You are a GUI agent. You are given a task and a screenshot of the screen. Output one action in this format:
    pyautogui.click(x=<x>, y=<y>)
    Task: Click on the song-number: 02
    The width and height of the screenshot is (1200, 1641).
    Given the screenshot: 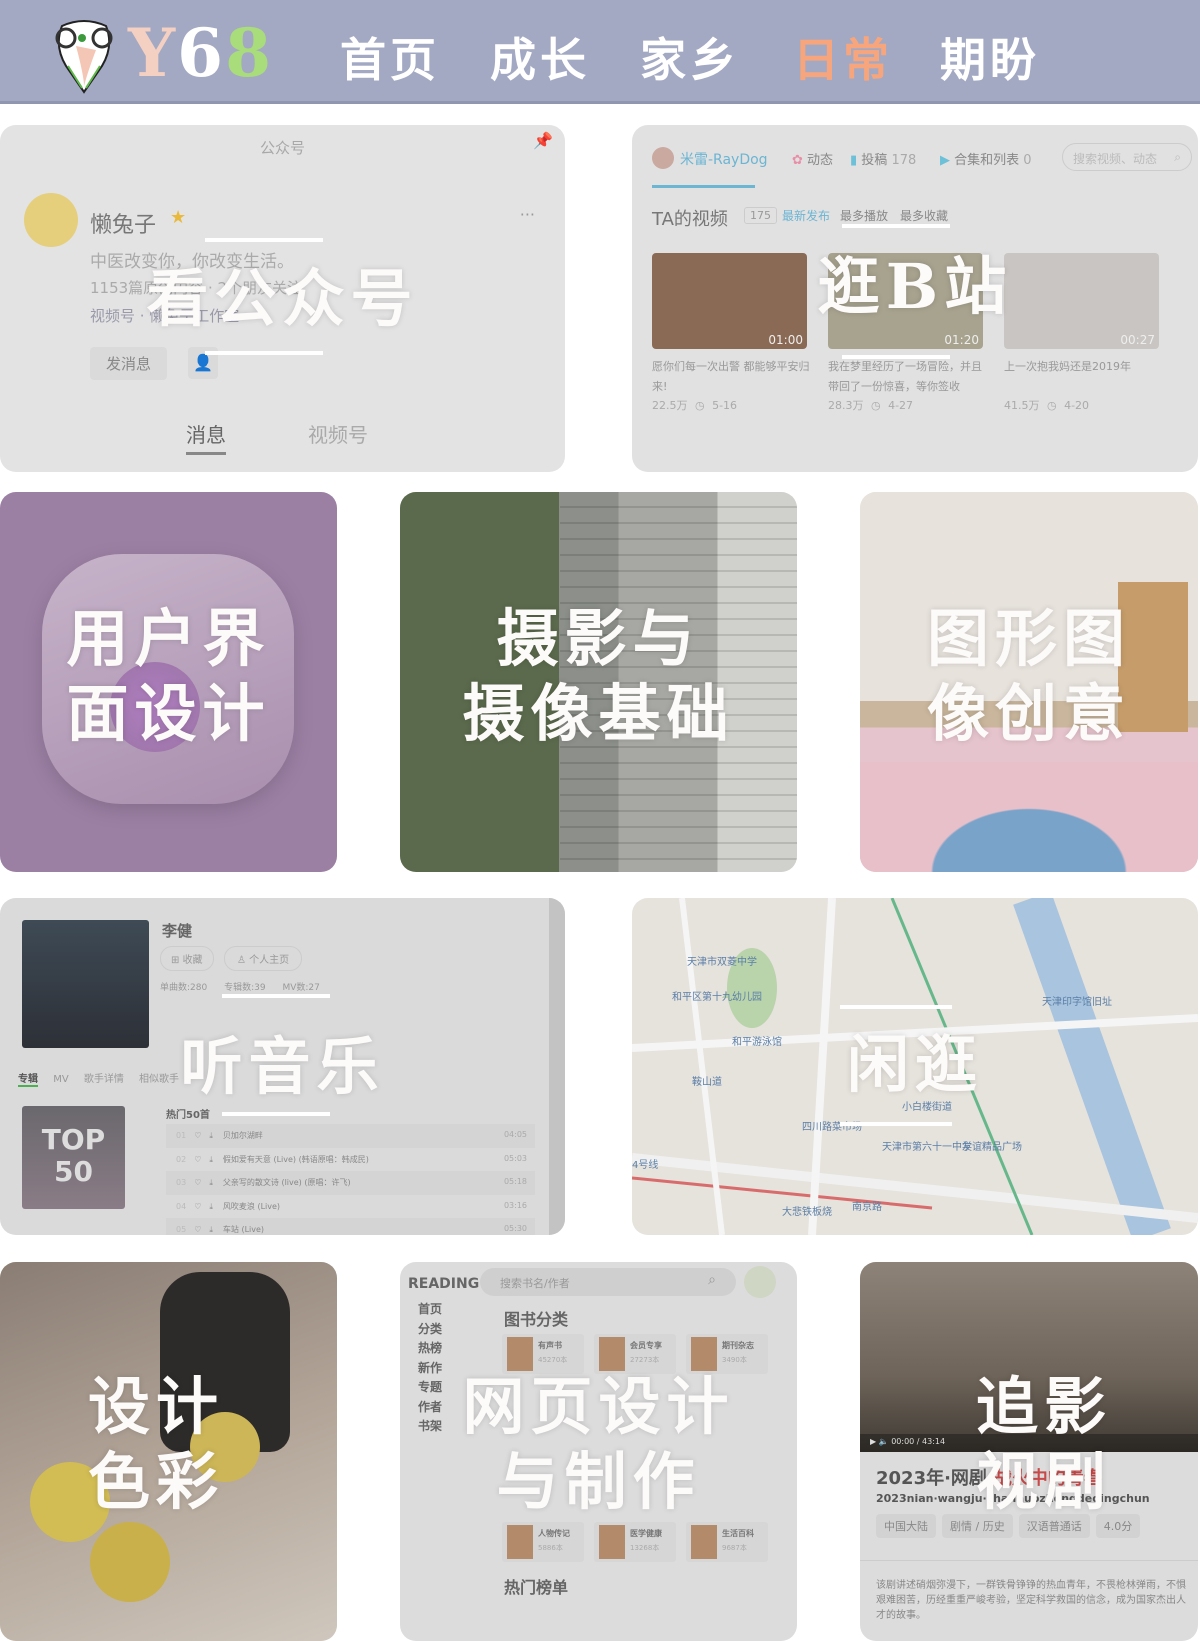 What is the action you would take?
    pyautogui.click(x=181, y=1159)
    